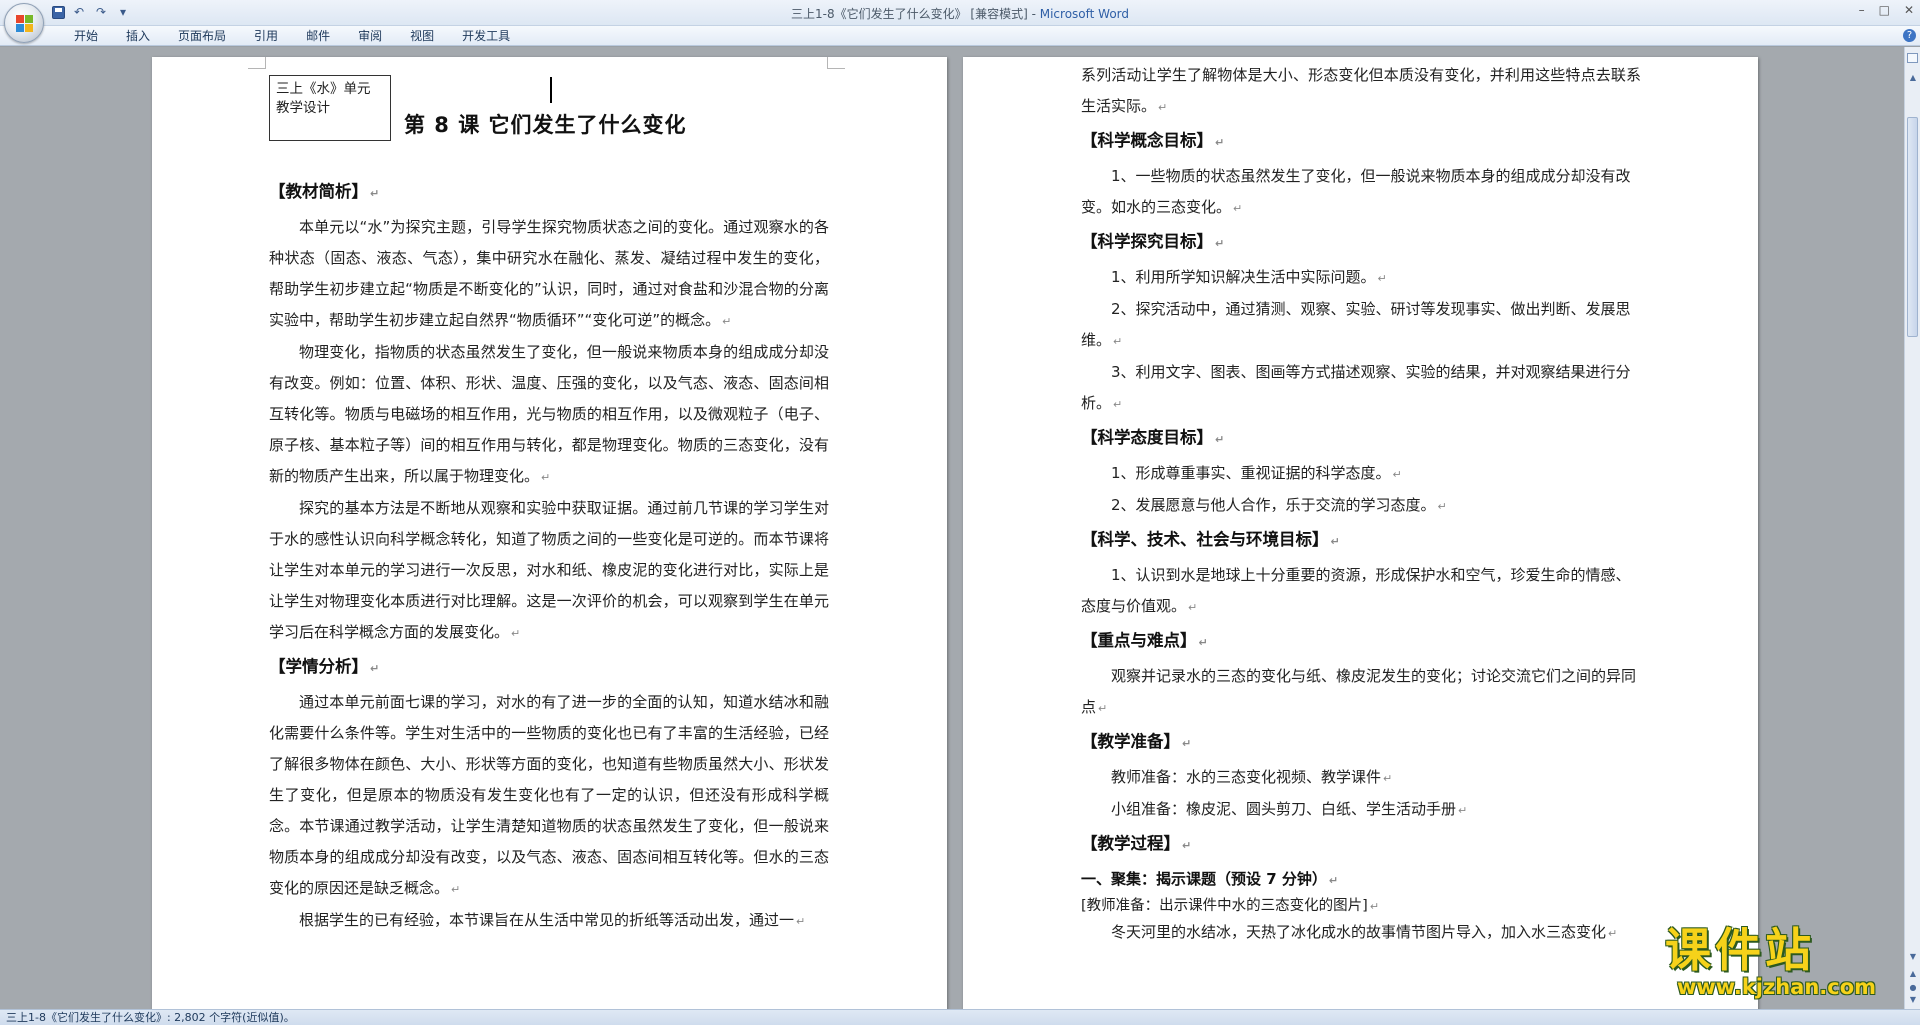  I want to click on office-button, so click(24, 23).